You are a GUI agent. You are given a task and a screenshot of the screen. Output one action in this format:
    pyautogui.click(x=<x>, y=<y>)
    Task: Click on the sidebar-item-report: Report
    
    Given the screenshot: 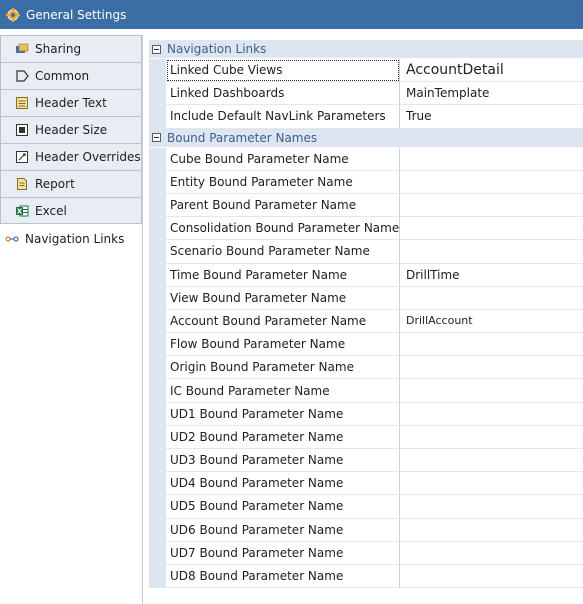 What is the action you would take?
    pyautogui.click(x=71, y=183)
    